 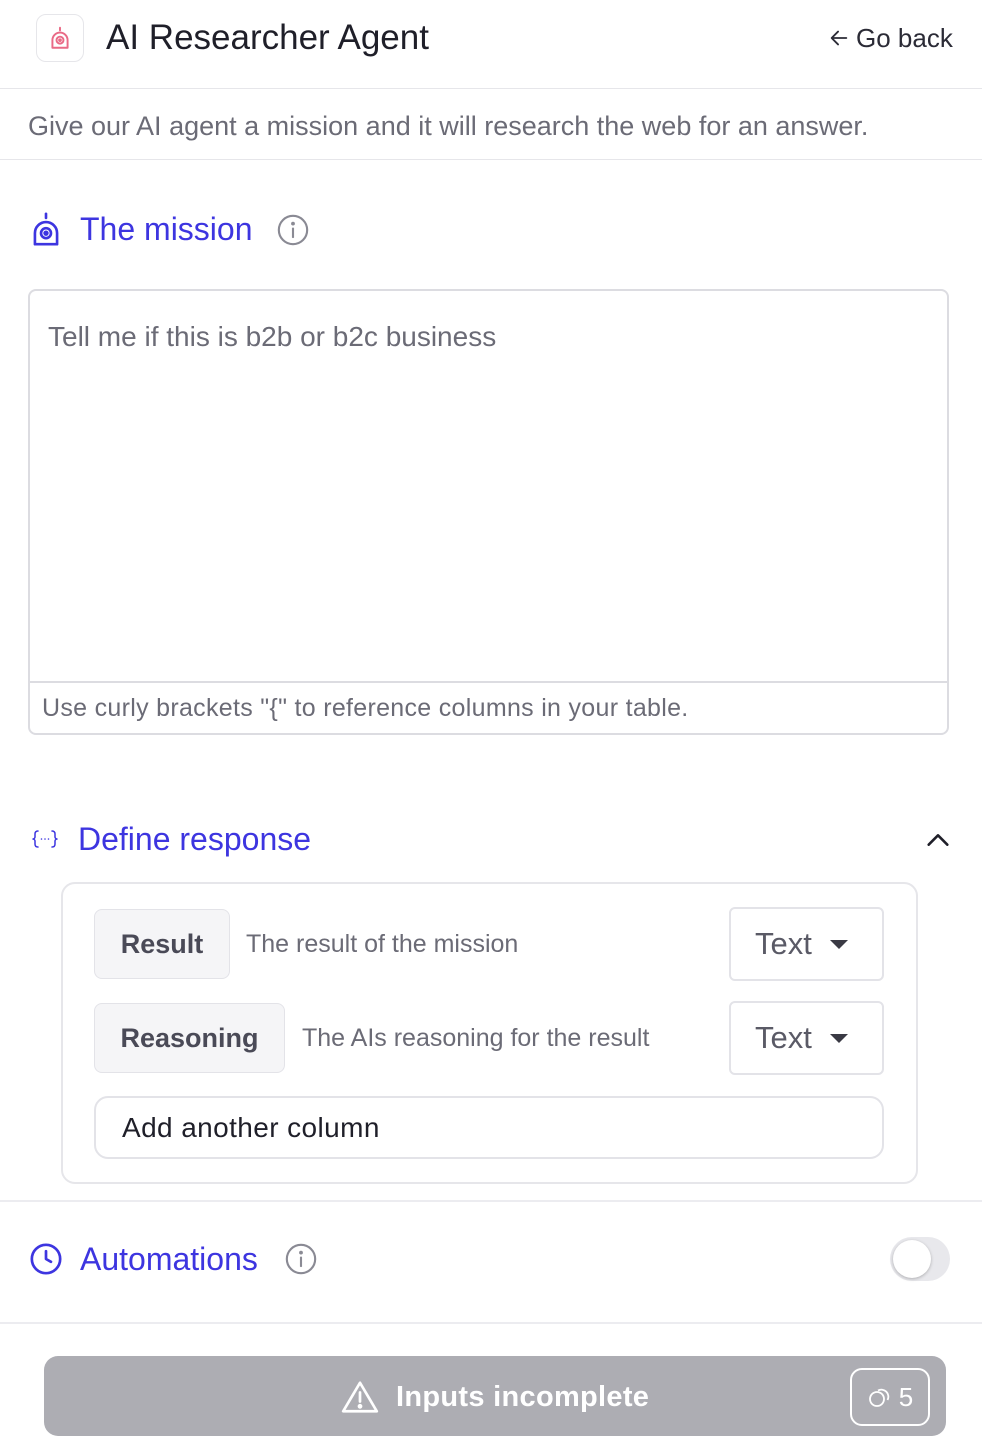 What do you see at coordinates (523, 1396) in the screenshot?
I see `run-button-label: Inputs incomplete` at bounding box center [523, 1396].